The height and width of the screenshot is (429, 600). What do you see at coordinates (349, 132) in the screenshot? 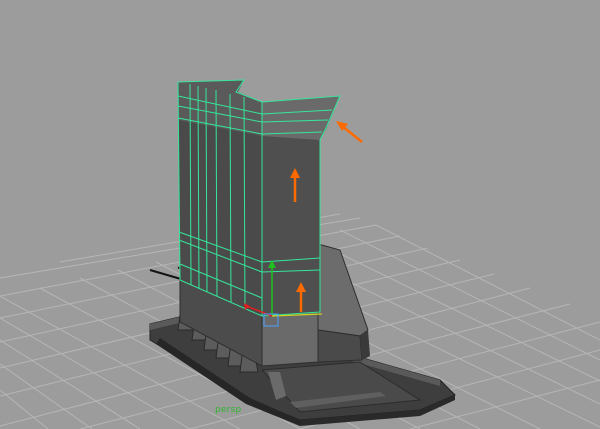
I see `arrow-diagonal-icon` at bounding box center [349, 132].